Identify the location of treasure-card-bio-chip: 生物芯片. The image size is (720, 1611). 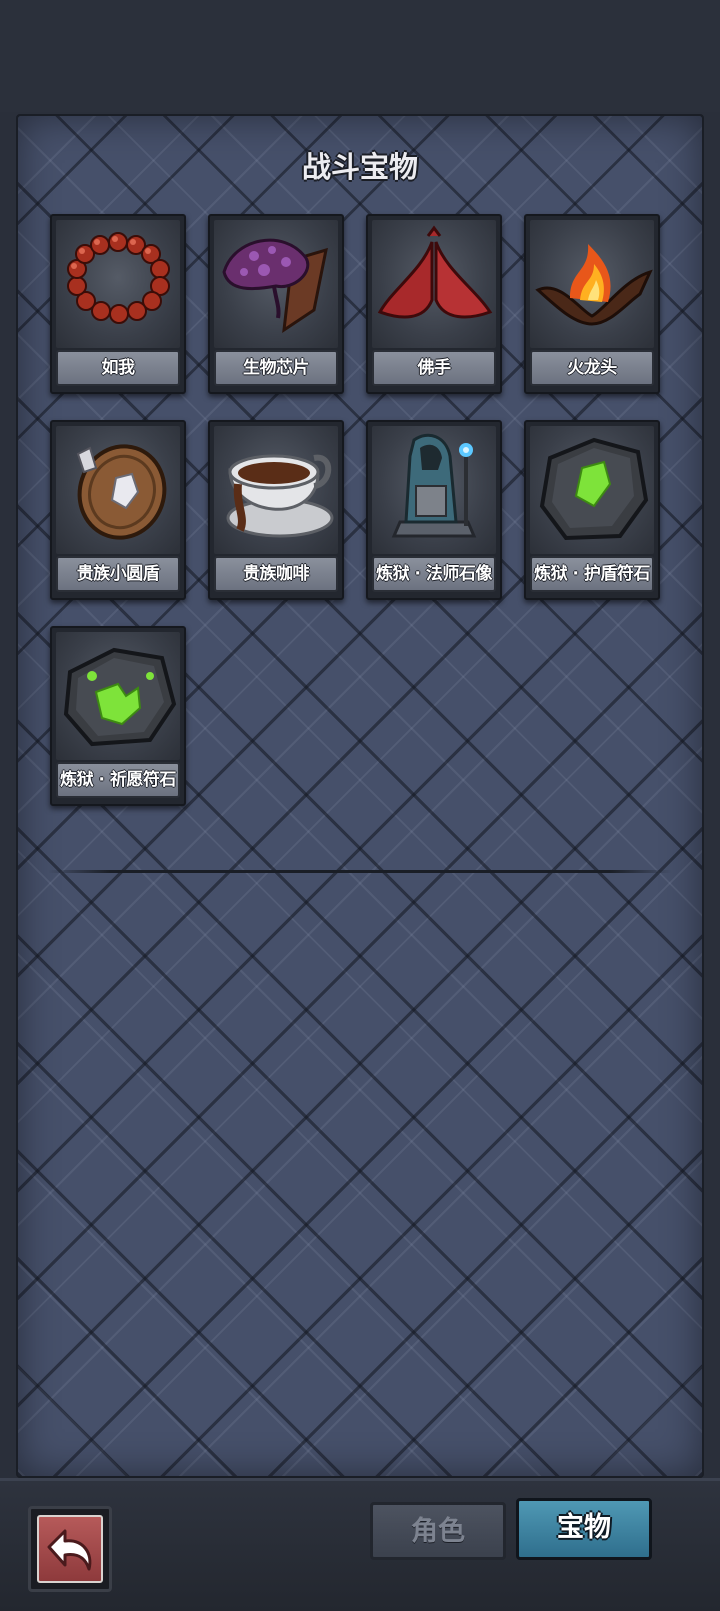
(276, 304).